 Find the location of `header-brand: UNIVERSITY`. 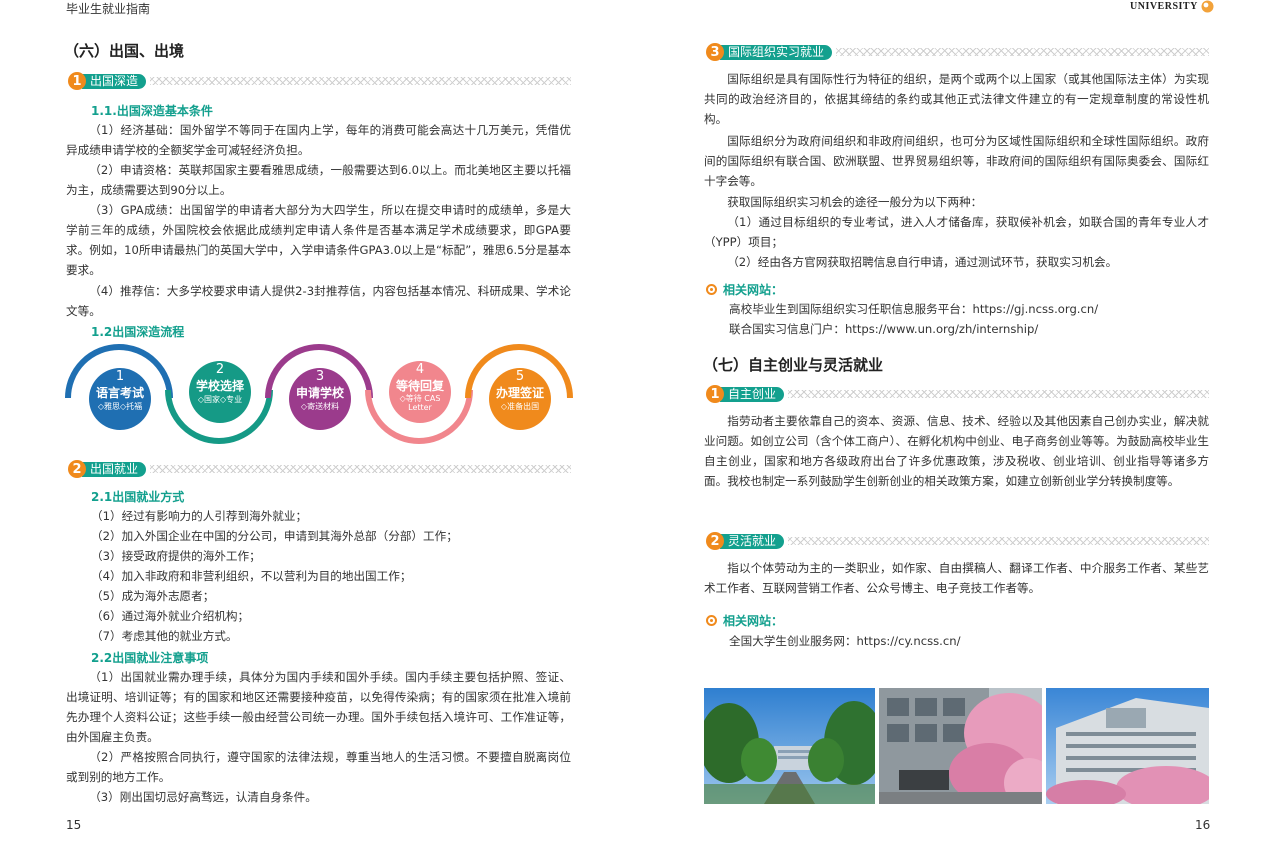

header-brand: UNIVERSITY is located at coordinates (1172, 6).